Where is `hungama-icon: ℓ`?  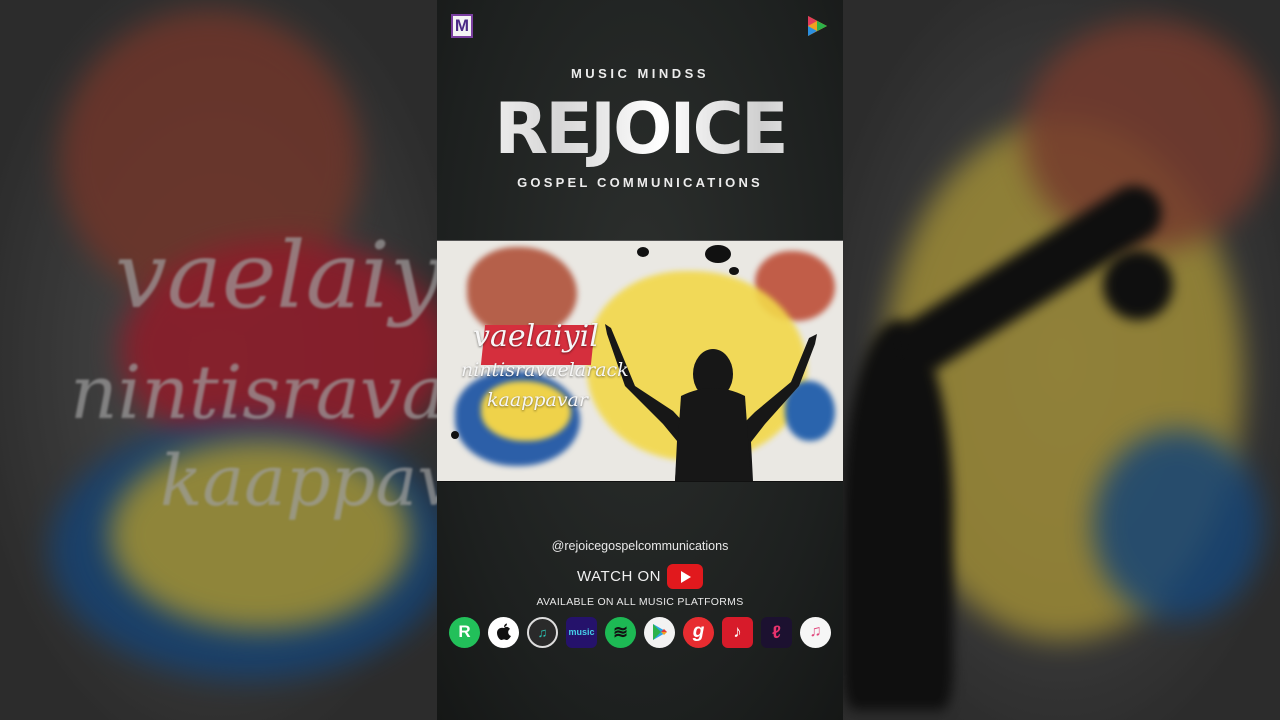
hungama-icon: ℓ is located at coordinates (776, 632).